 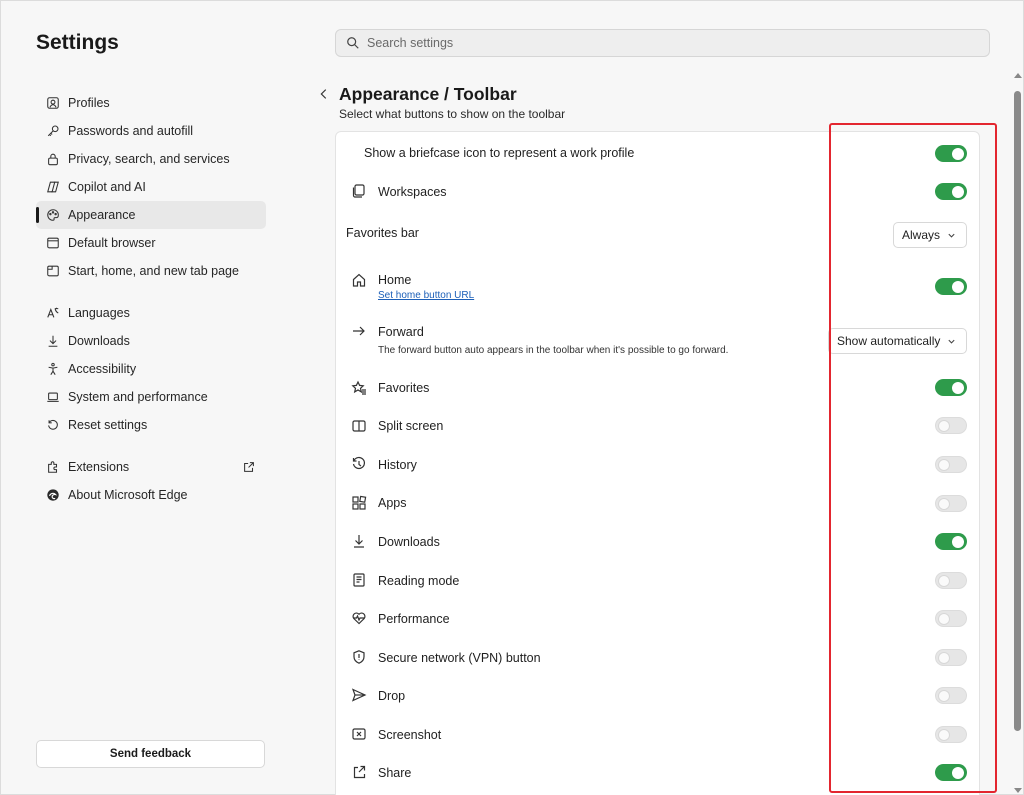 I want to click on setting-label: Favorites bar, so click(x=382, y=233).